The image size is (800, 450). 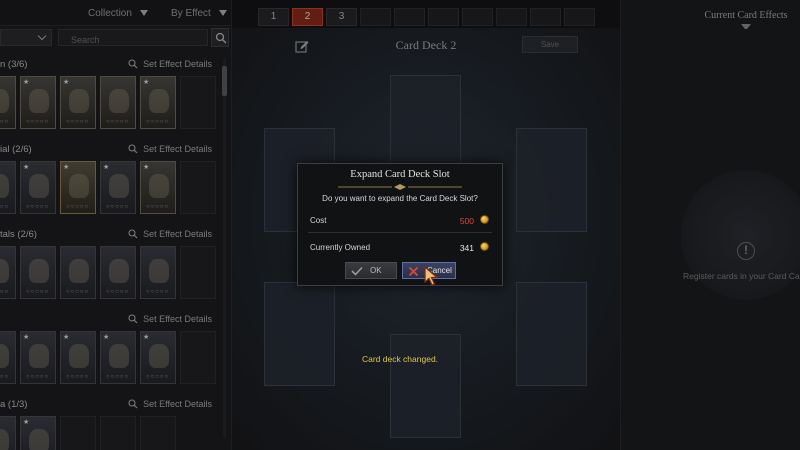 What do you see at coordinates (413, 271) in the screenshot?
I see `x-icon` at bounding box center [413, 271].